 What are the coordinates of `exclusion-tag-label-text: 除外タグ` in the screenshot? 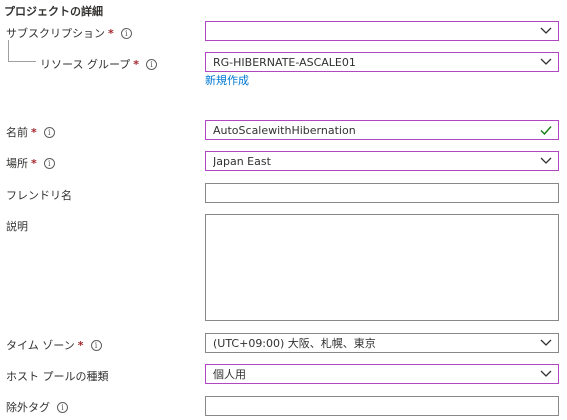 It's located at (28, 407).